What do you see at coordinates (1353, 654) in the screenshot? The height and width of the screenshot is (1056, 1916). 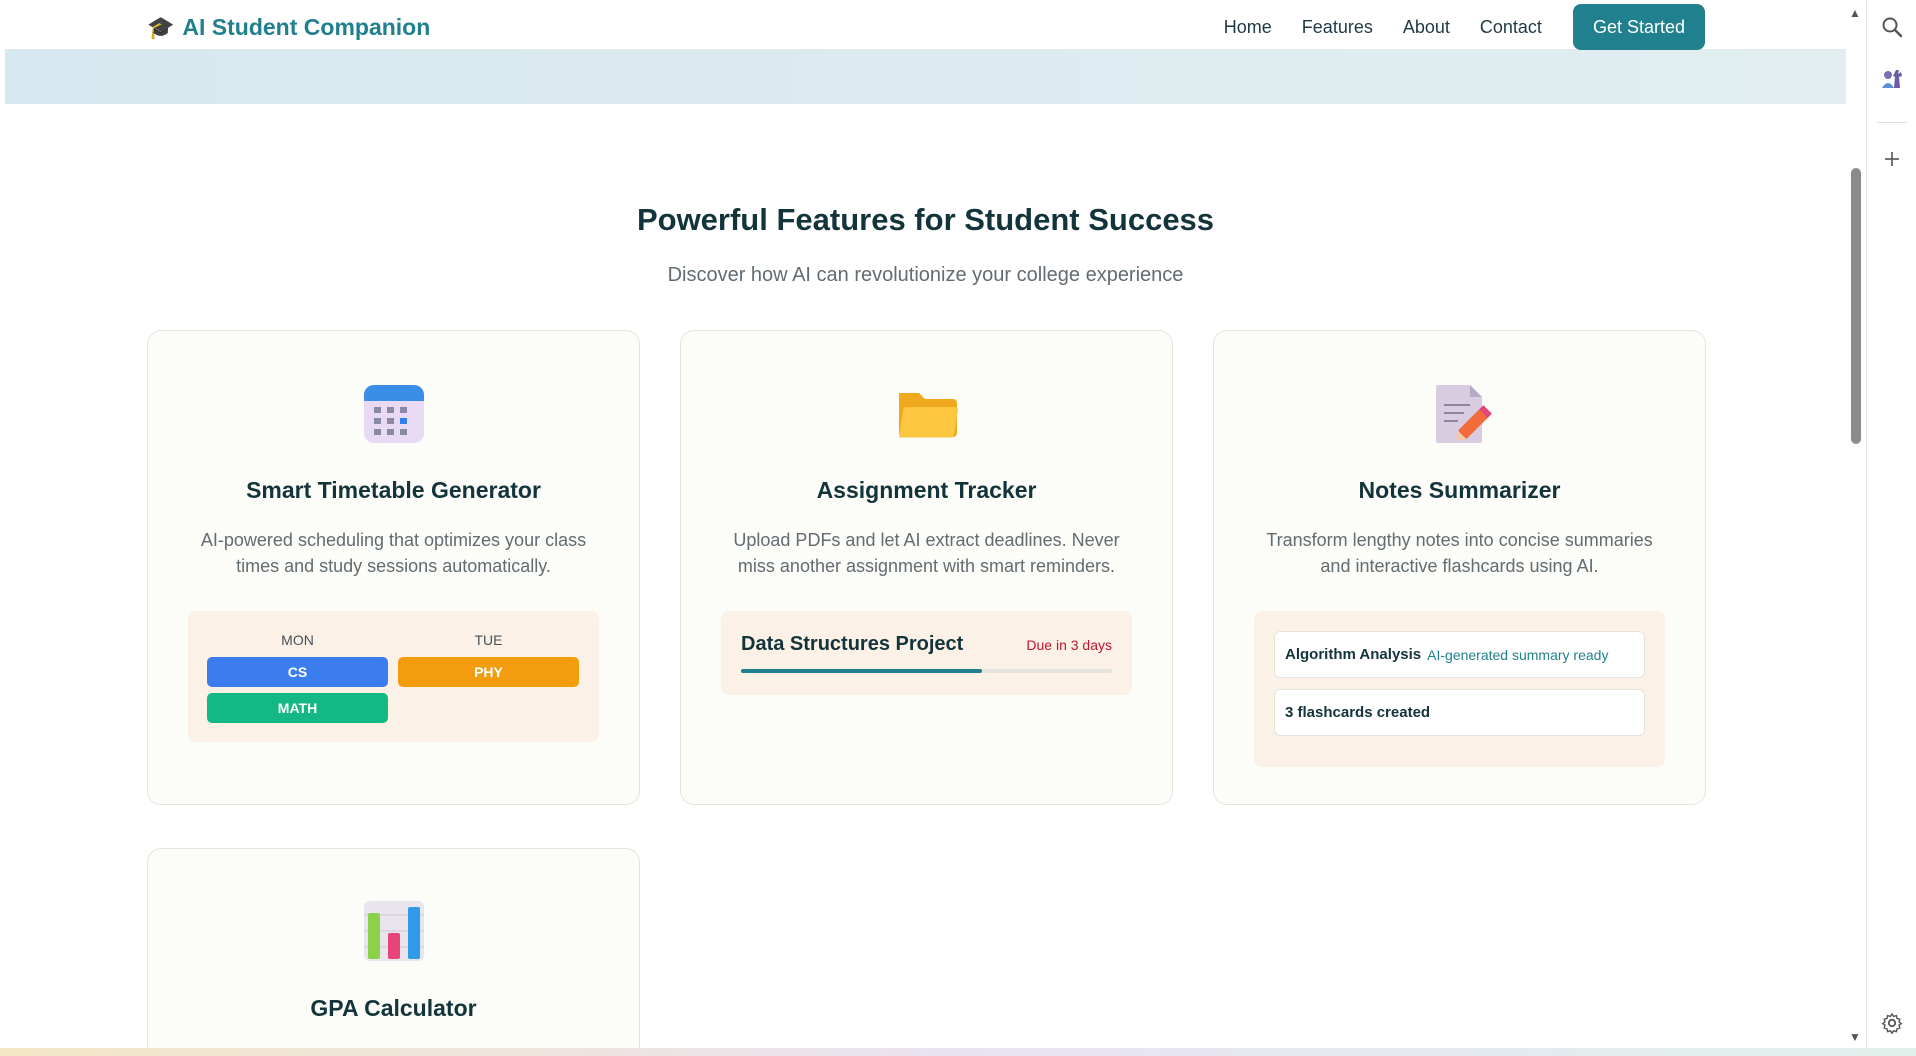 I see `note-title: Algorithm Analysis` at bounding box center [1353, 654].